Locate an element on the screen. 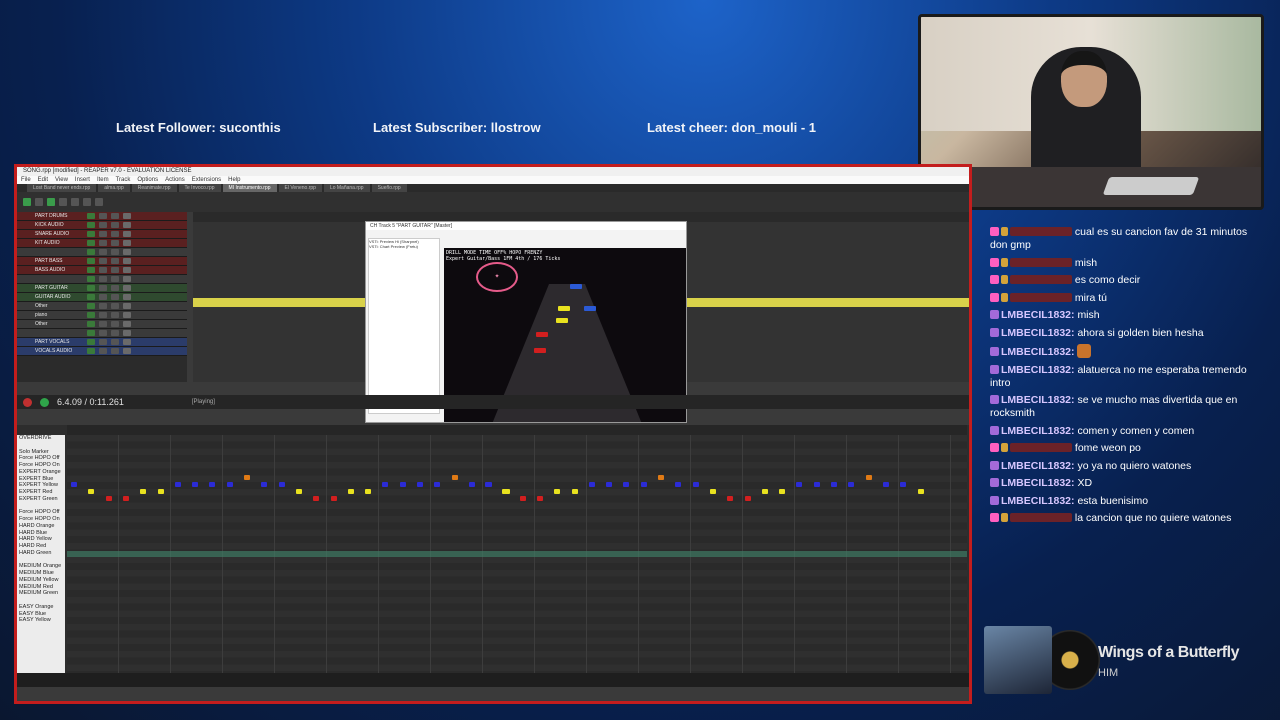  track-row: piano is located at coordinates (102, 315).